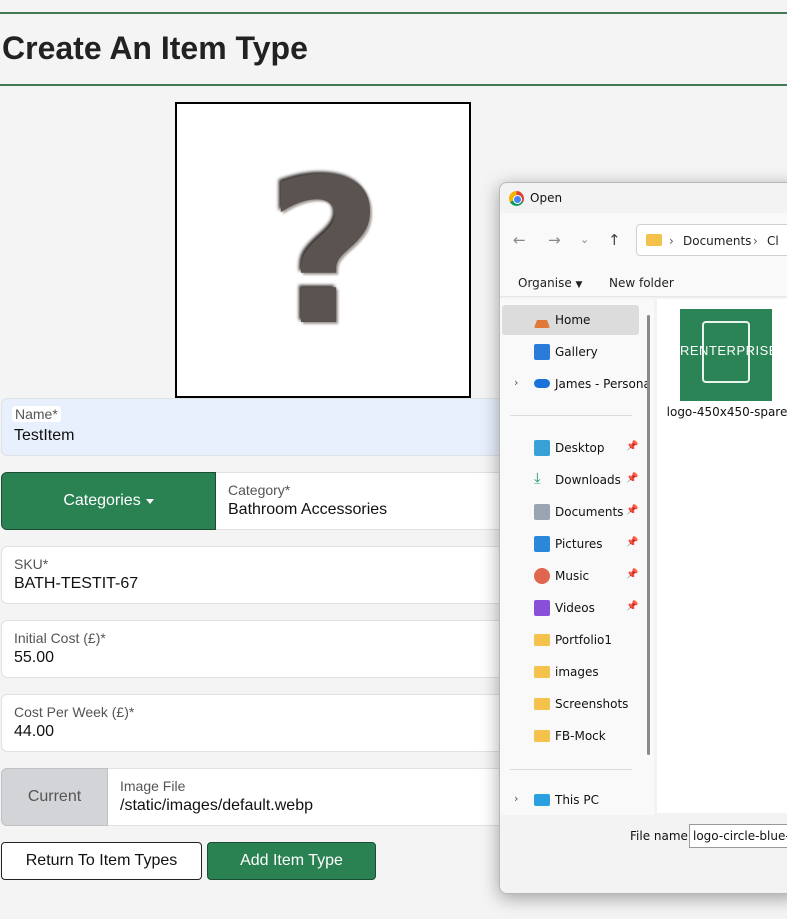 This screenshot has width=787, height=919. What do you see at coordinates (717, 241) in the screenshot?
I see `breadcrumb-documents: Documents` at bounding box center [717, 241].